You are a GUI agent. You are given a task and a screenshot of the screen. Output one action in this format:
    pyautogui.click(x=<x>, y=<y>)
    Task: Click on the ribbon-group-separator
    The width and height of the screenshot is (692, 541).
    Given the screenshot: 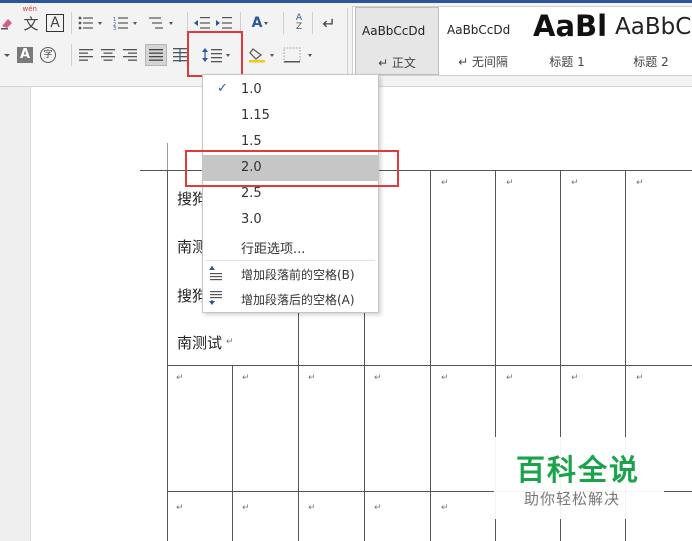 What is the action you would take?
    pyautogui.click(x=347, y=43)
    